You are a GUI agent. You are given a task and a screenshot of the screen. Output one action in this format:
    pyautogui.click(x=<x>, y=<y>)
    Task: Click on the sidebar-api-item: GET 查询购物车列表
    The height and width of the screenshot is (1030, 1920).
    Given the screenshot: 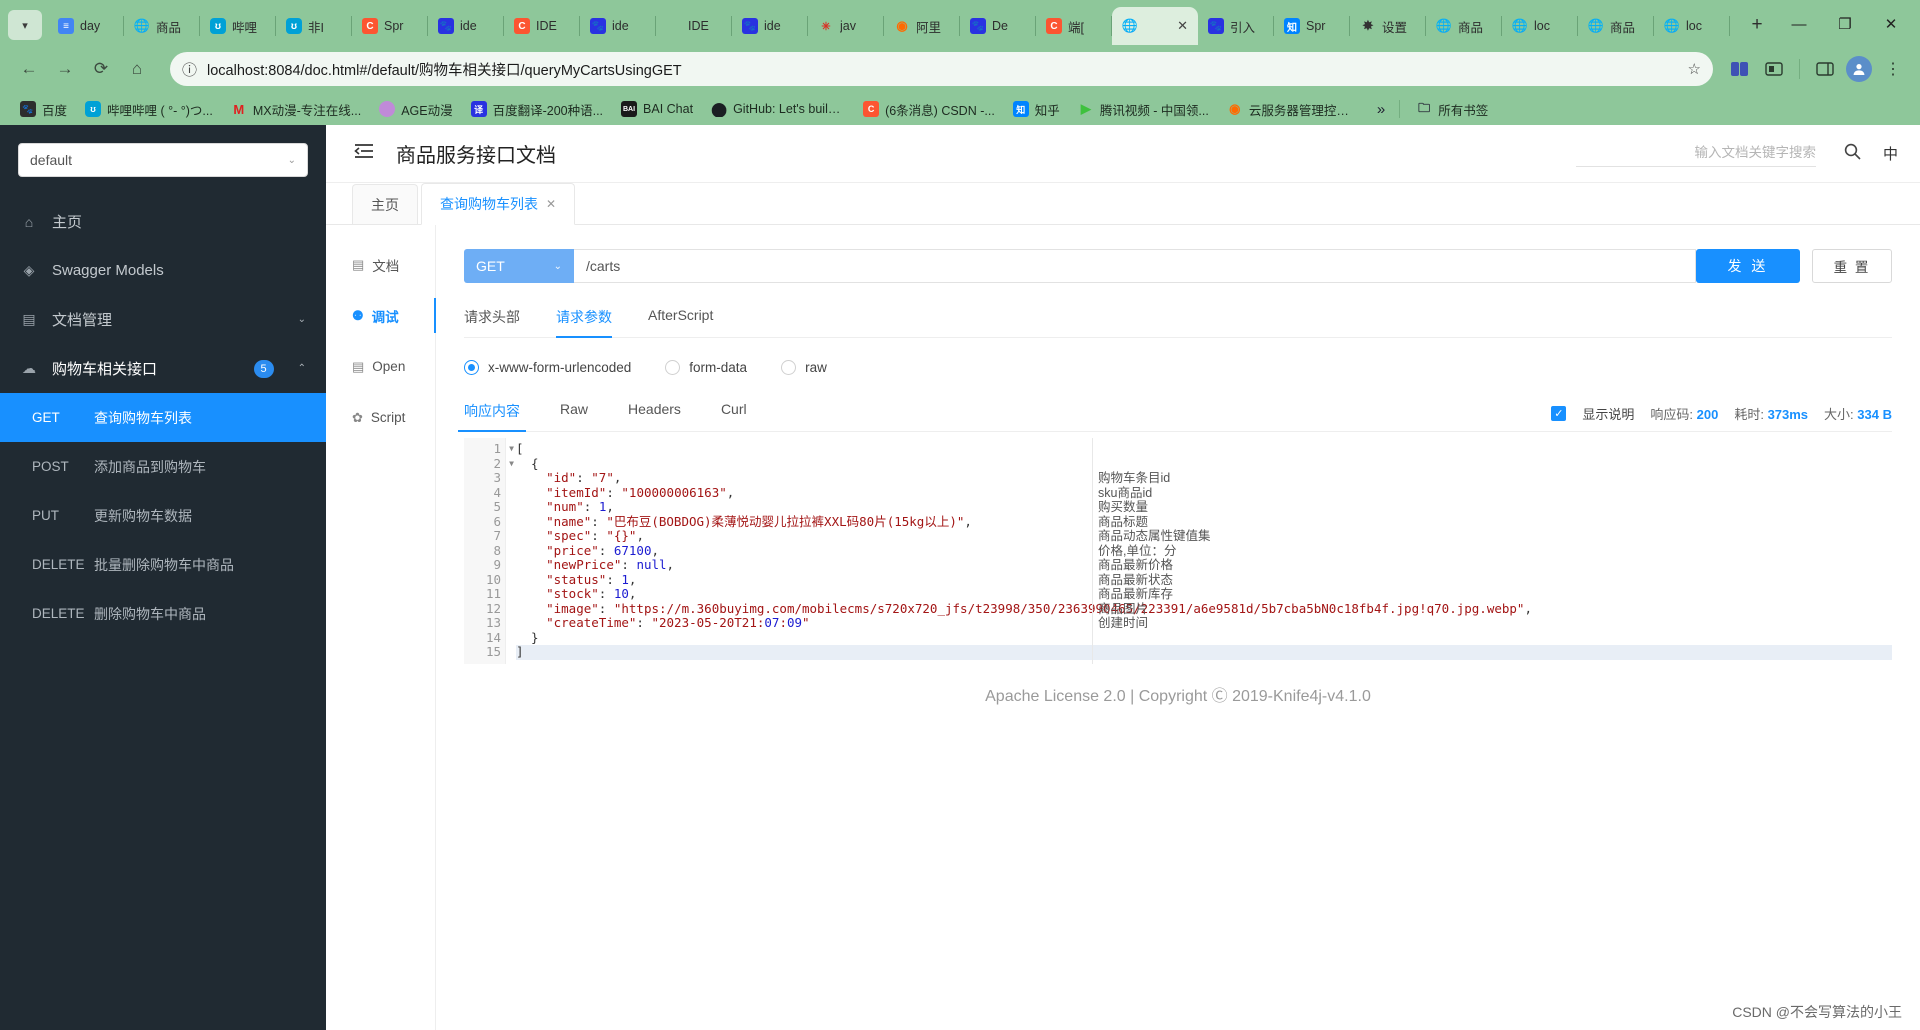 What is the action you would take?
    pyautogui.click(x=163, y=417)
    